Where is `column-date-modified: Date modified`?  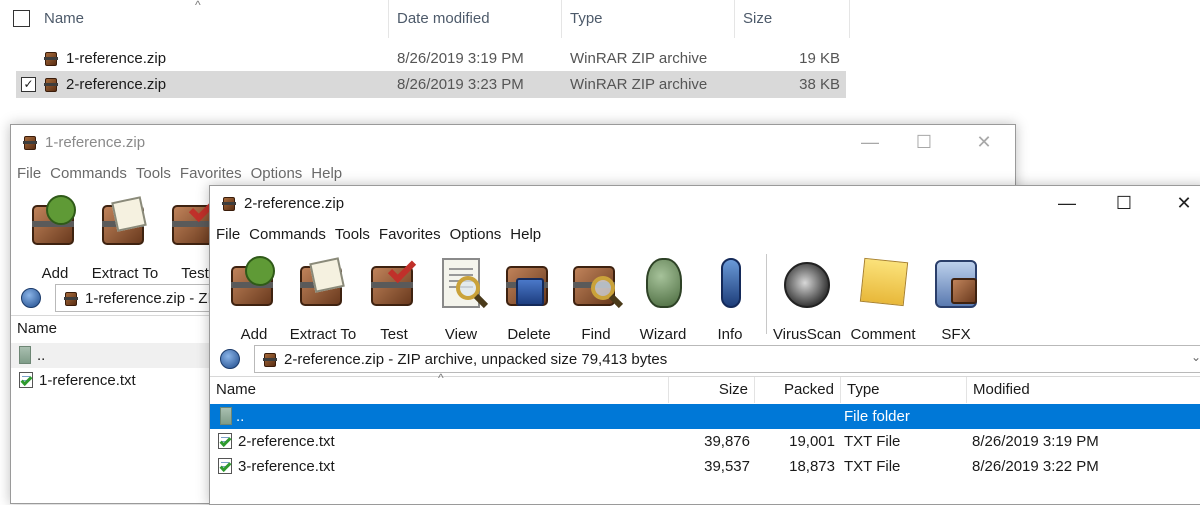 column-date-modified: Date modified is located at coordinates (474, 19).